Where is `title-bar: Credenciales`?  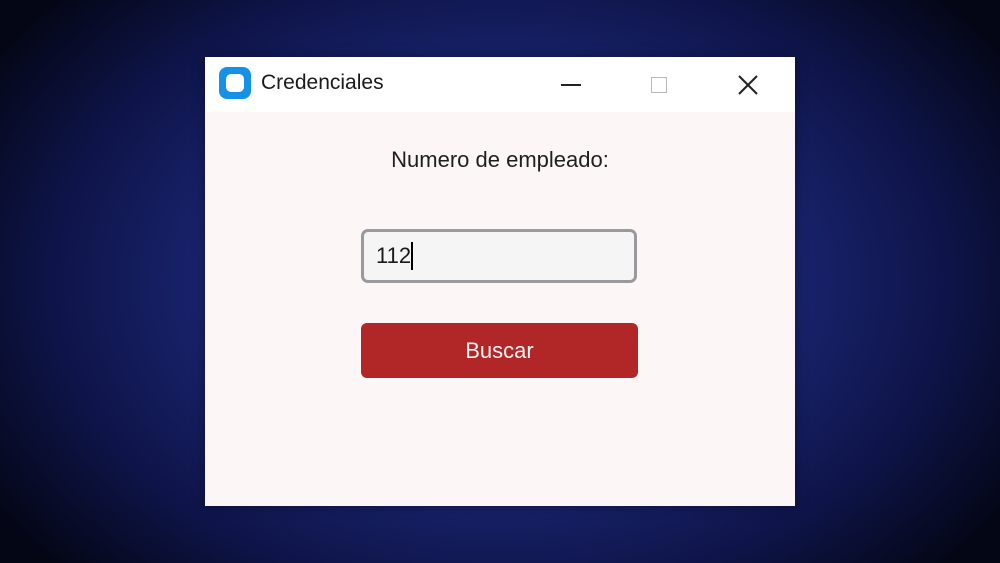 title-bar: Credenciales is located at coordinates (500, 84).